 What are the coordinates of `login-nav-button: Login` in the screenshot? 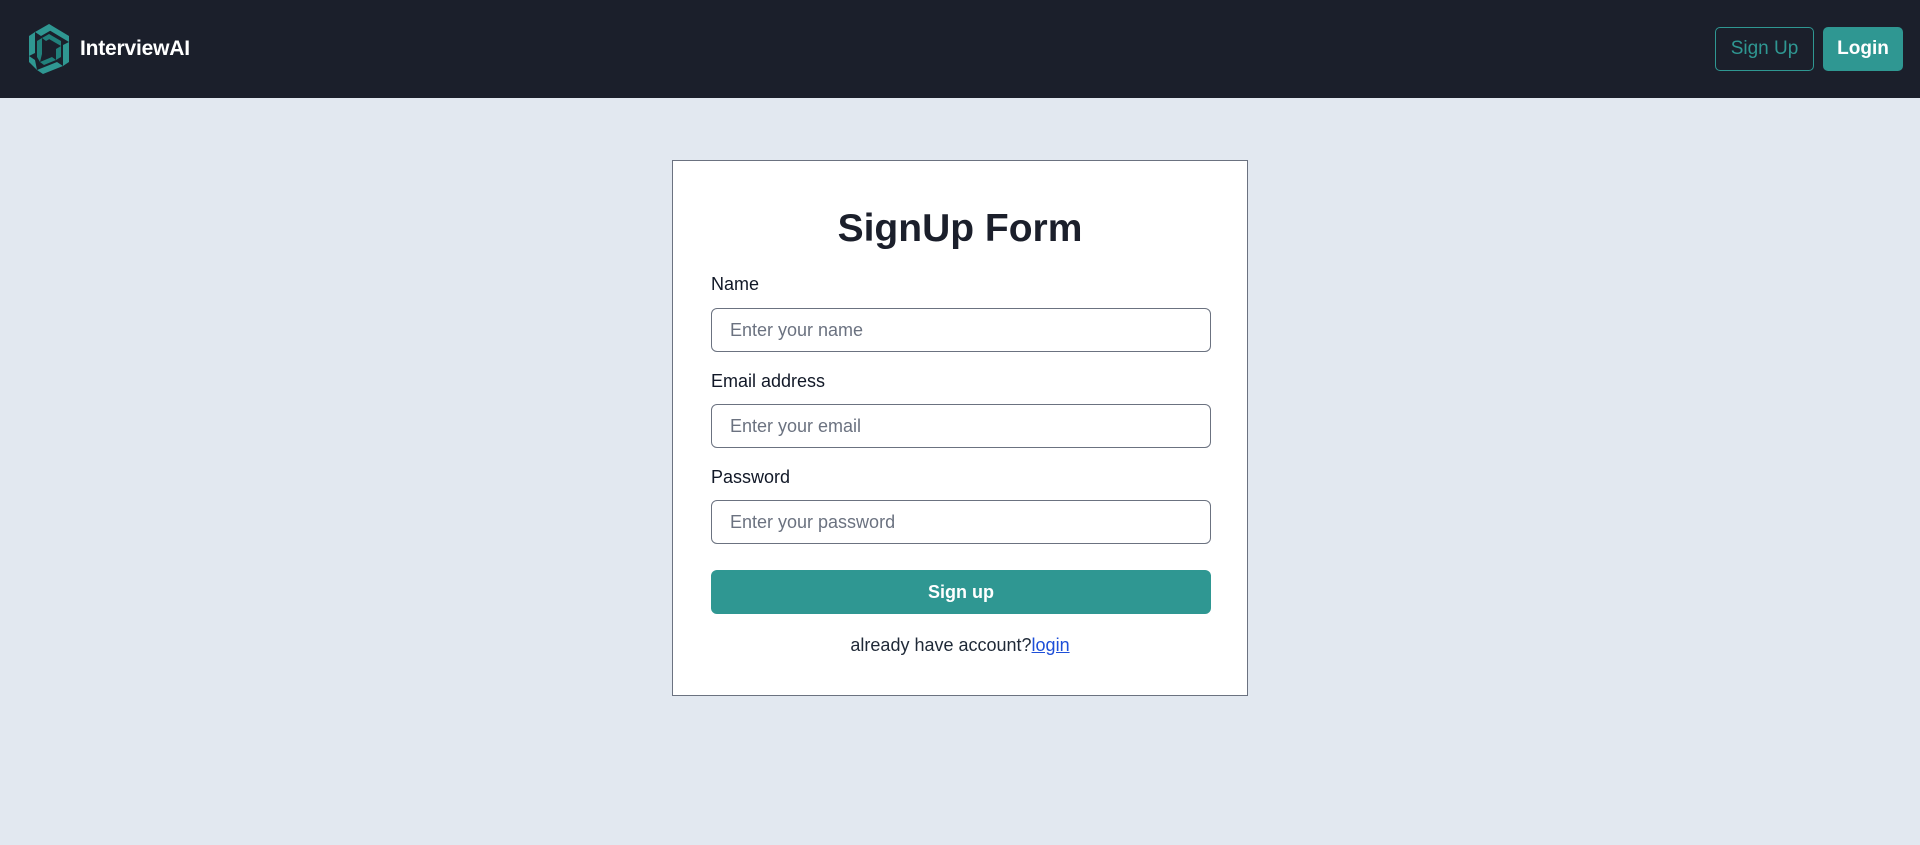 It's located at (1863, 49).